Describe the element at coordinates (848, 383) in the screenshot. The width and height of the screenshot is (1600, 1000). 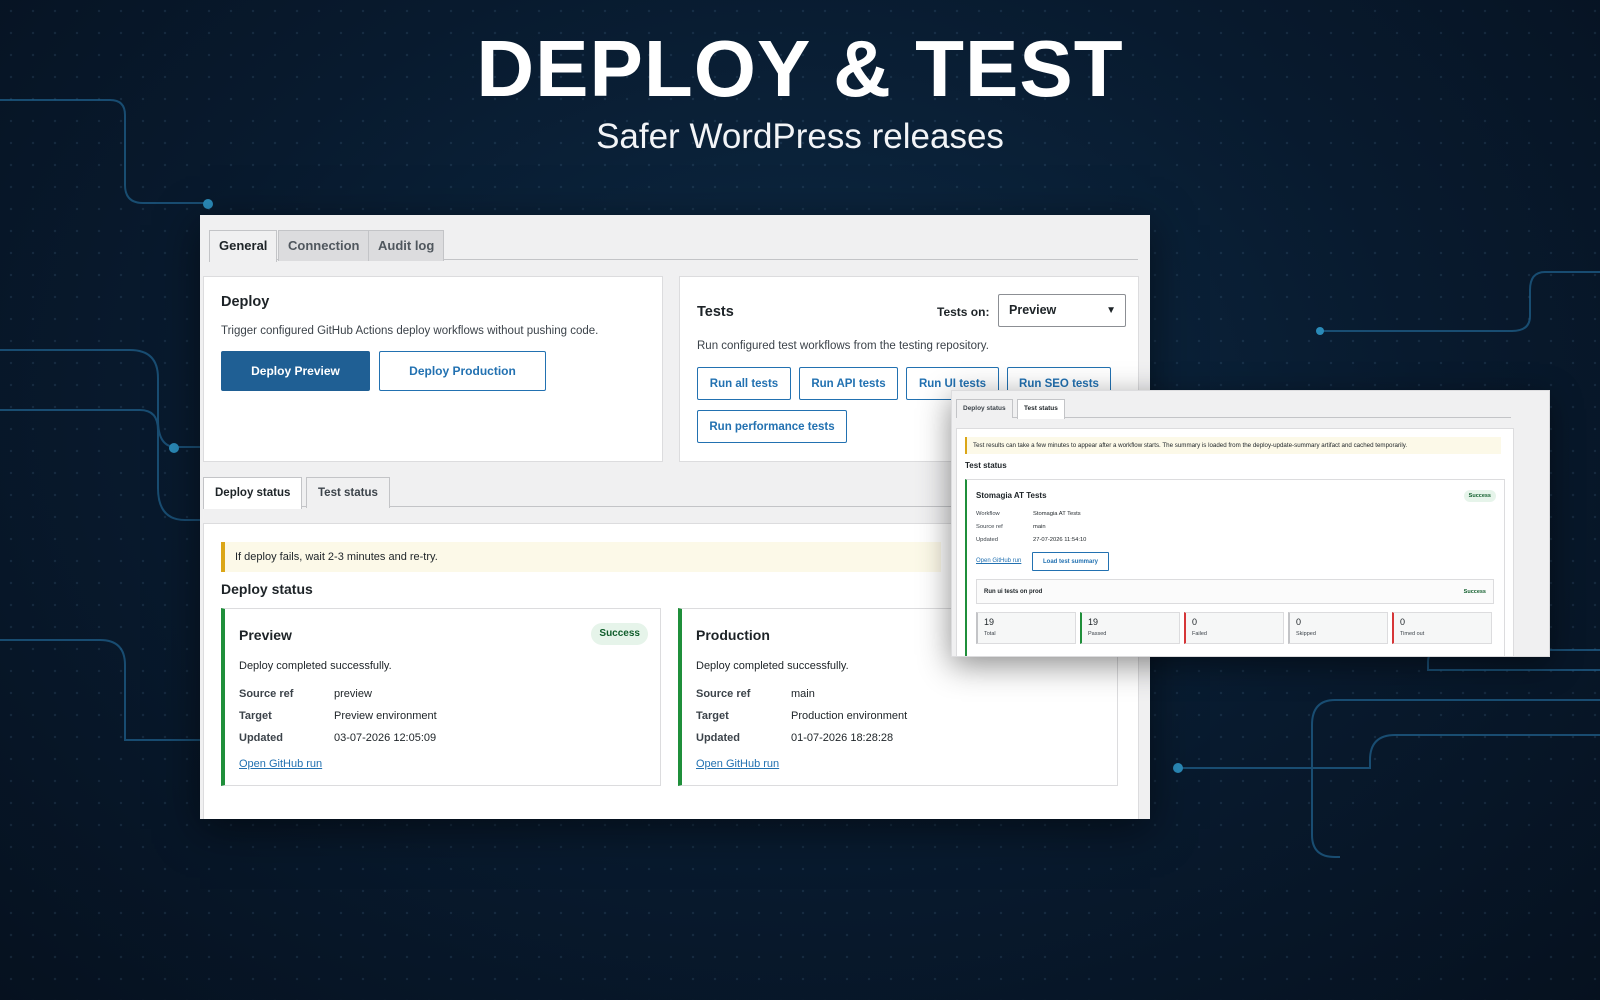
I see `run-api-tests-button: Run API tests` at that location.